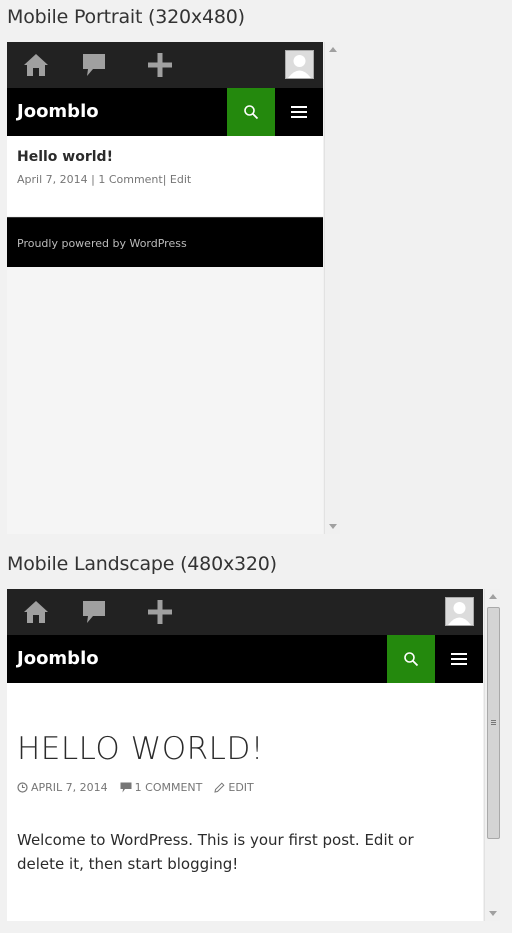  What do you see at coordinates (332, 288) in the screenshot?
I see `portrait-scrollbar` at bounding box center [332, 288].